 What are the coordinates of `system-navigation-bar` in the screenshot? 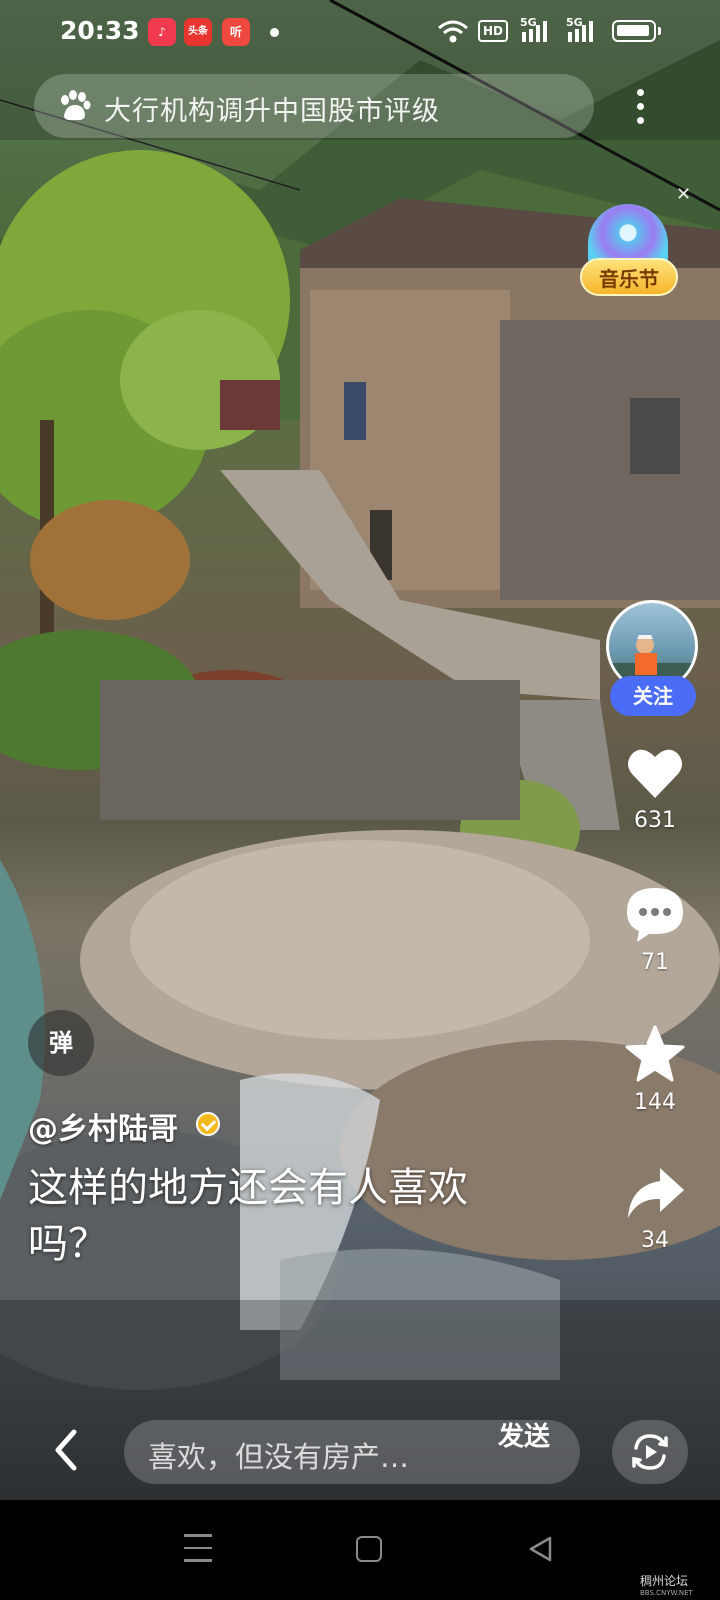 It's located at (360, 1550).